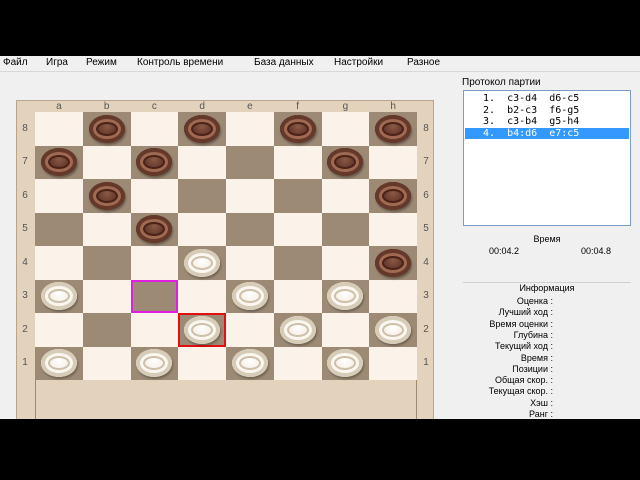 This screenshot has width=640, height=480. I want to click on menu-item-1: Игра, so click(57, 62).